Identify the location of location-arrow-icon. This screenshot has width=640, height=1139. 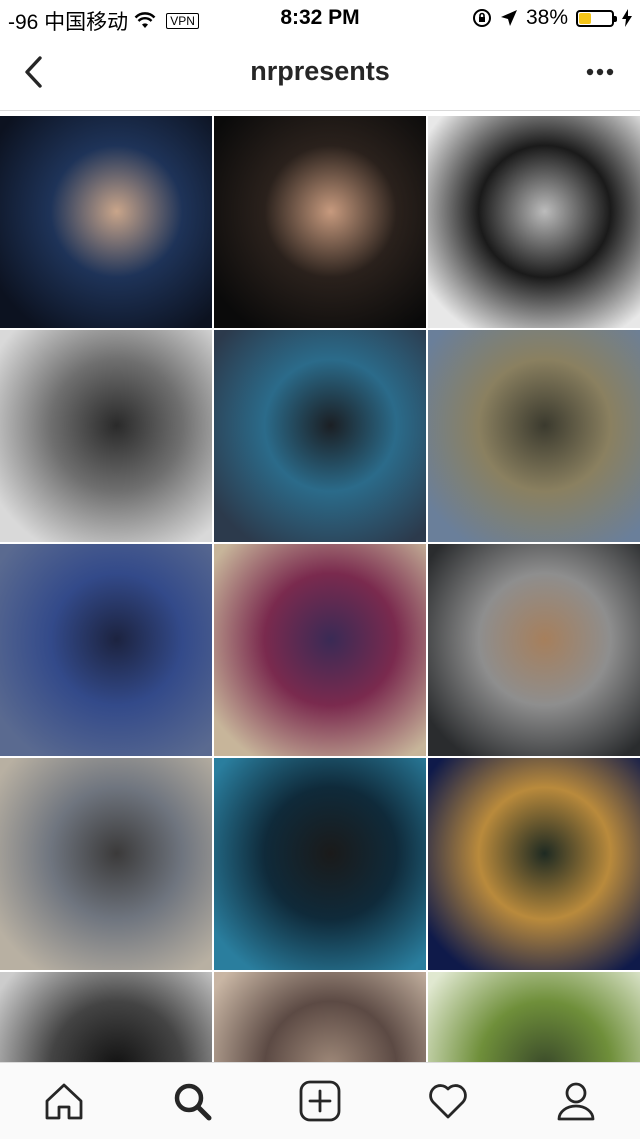
(508, 18).